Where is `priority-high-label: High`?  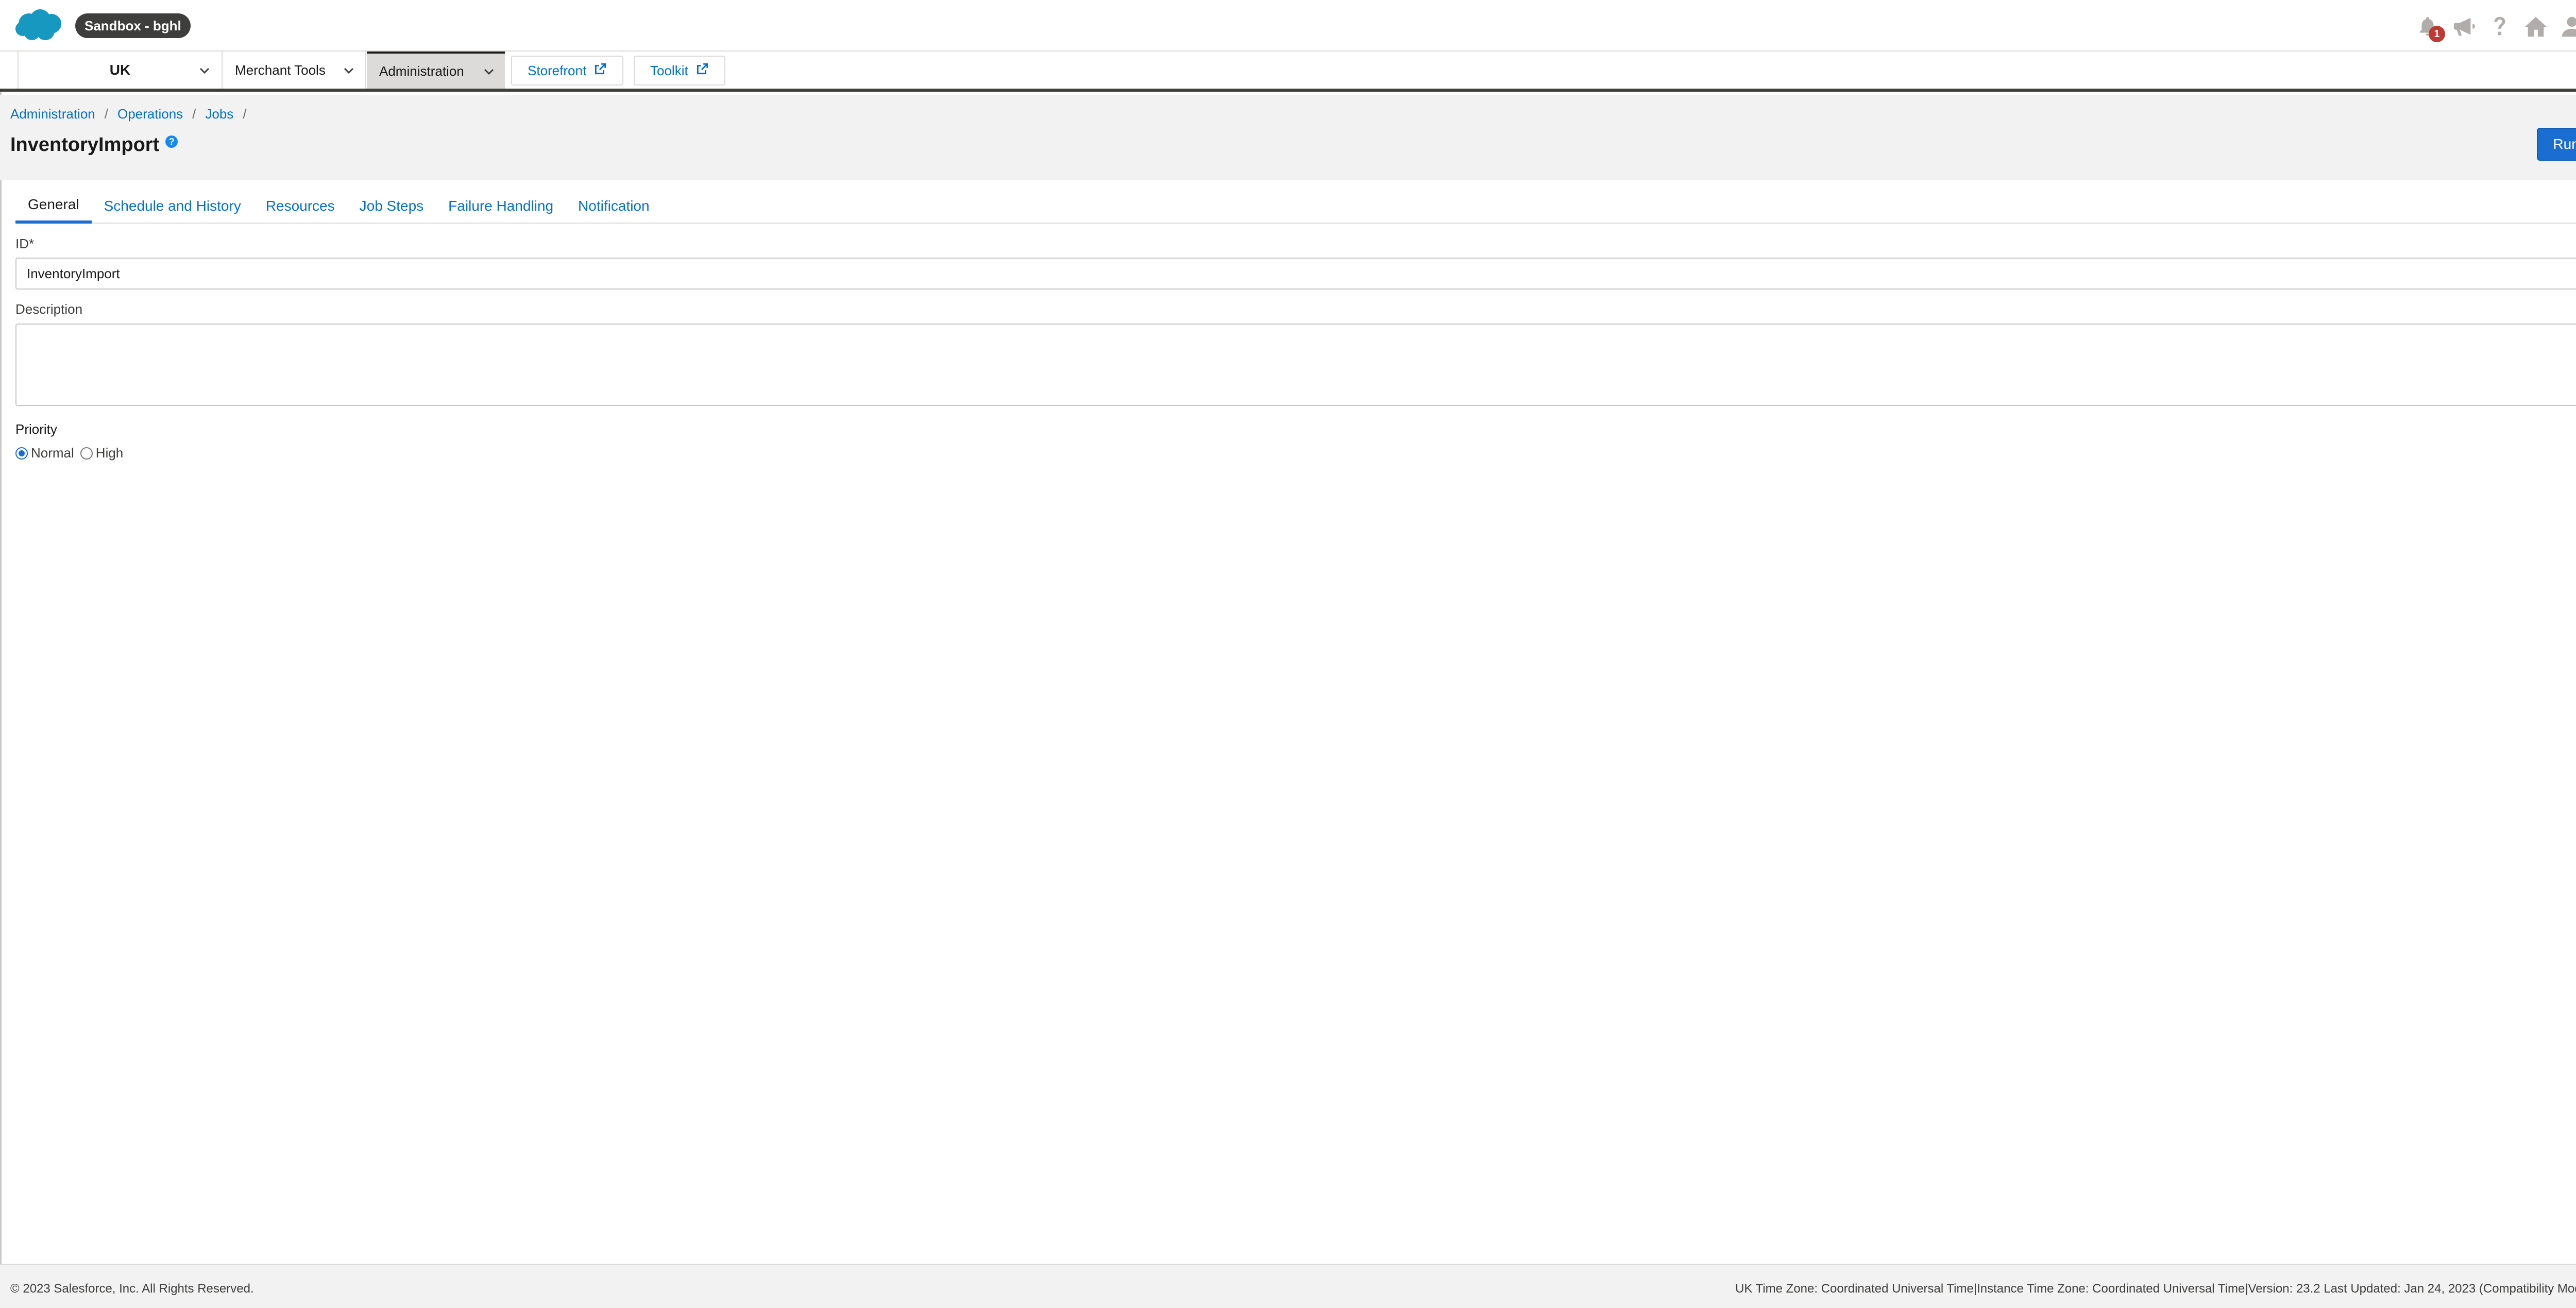
priority-high-label: High is located at coordinates (109, 453).